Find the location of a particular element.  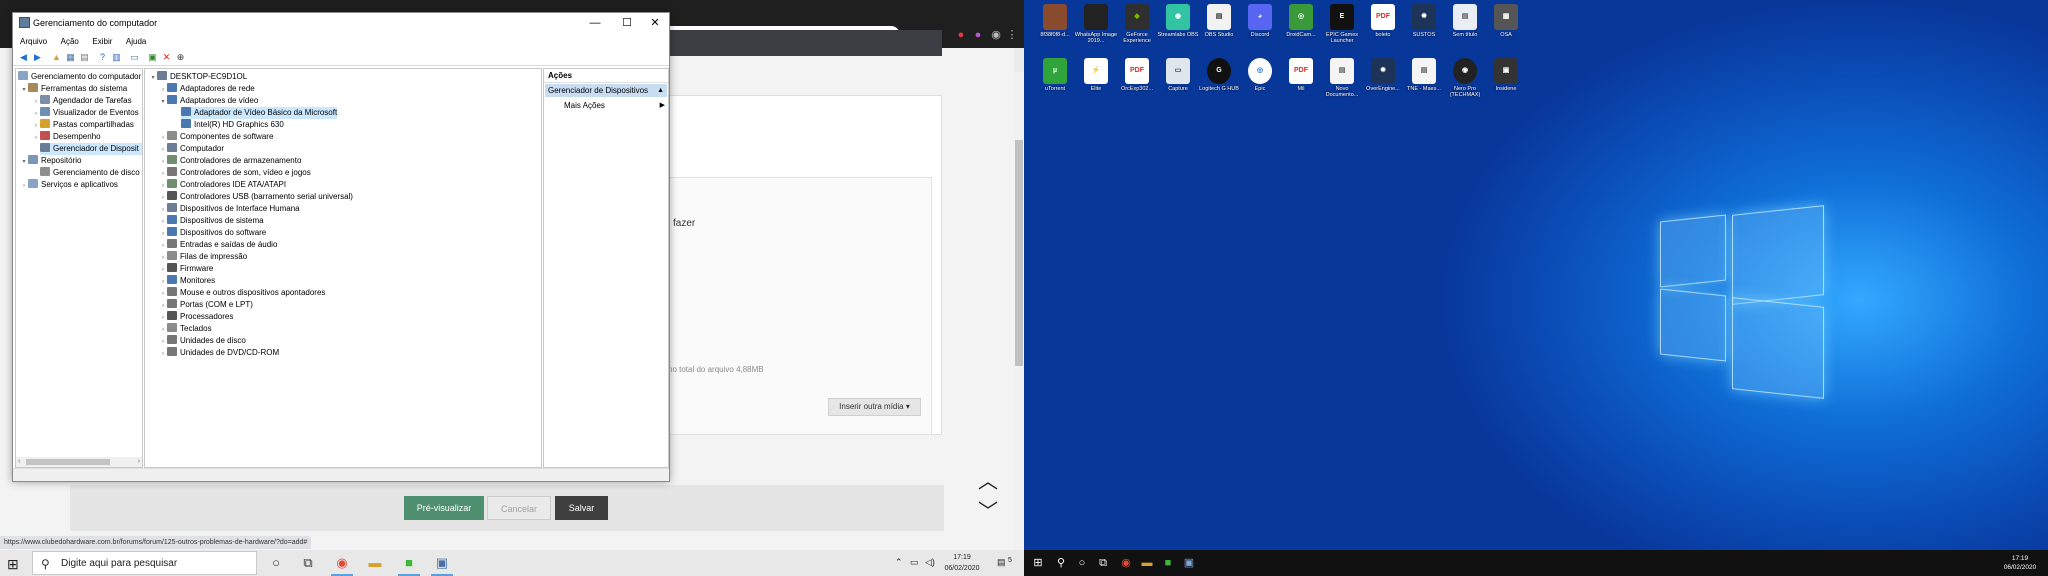

tree-item: ▾ Ferramentas do sistema is located at coordinates (73, 89).